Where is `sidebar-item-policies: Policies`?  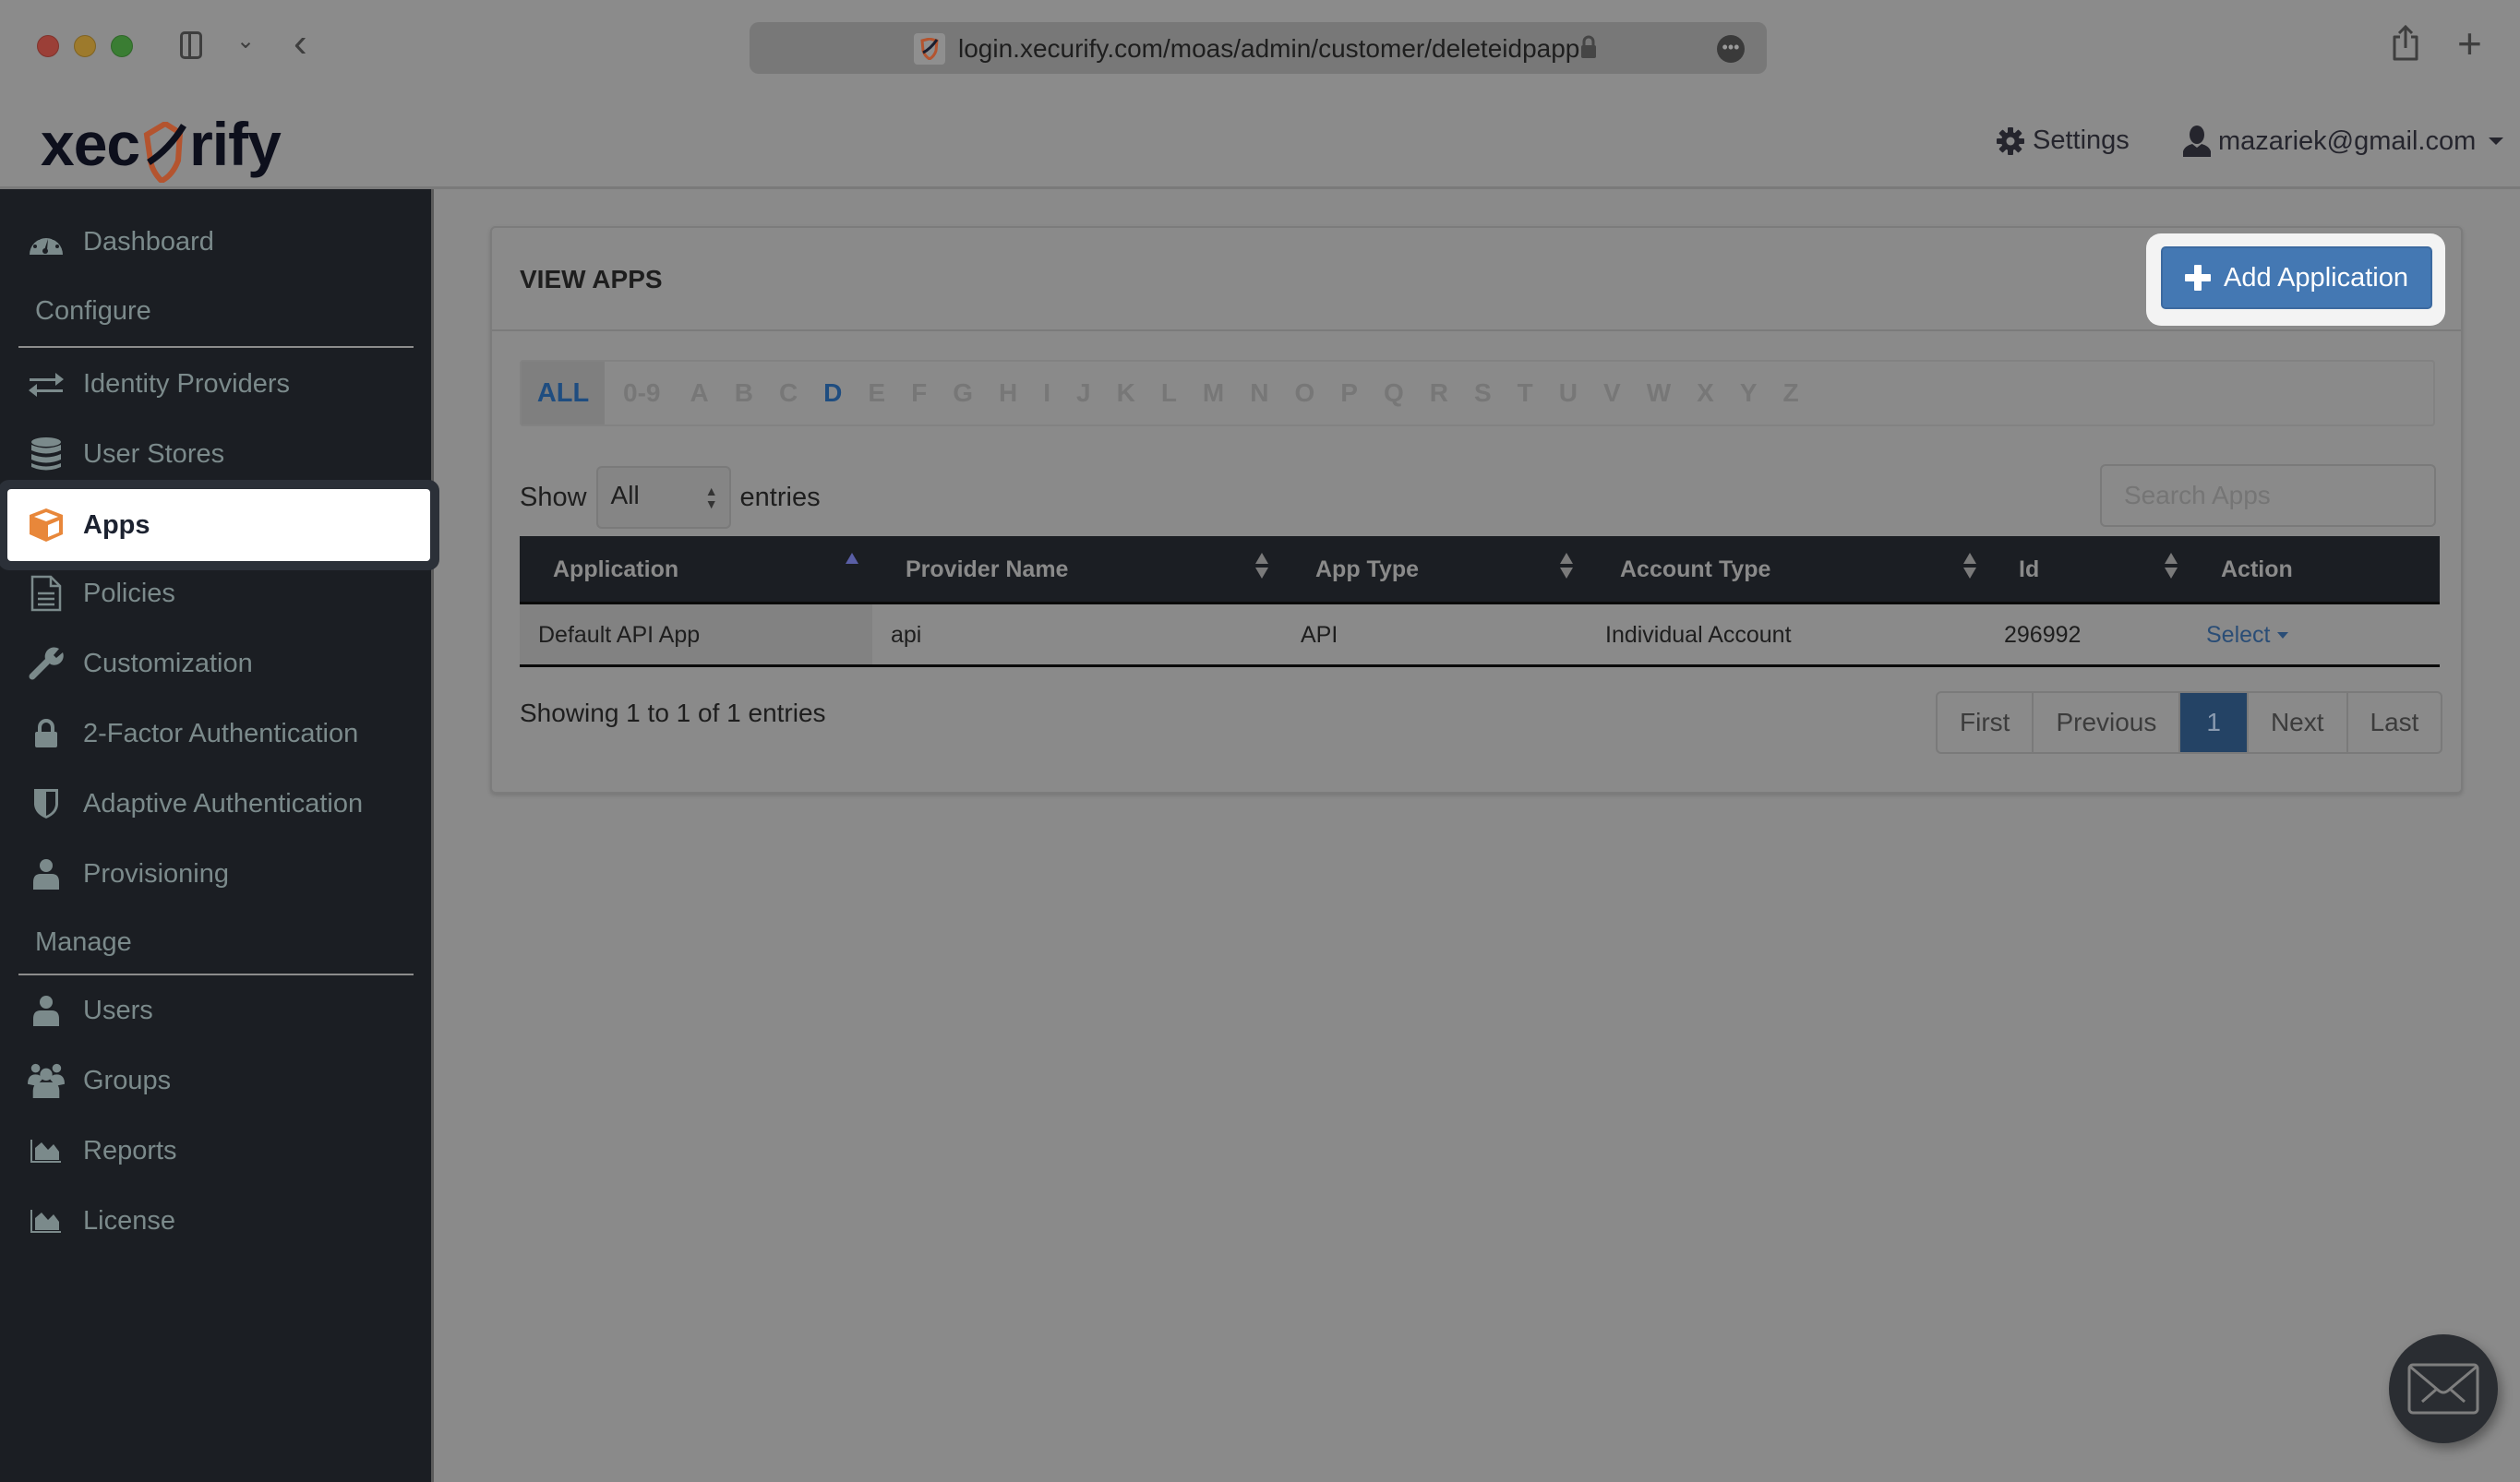 sidebar-item-policies: Policies is located at coordinates (215, 593).